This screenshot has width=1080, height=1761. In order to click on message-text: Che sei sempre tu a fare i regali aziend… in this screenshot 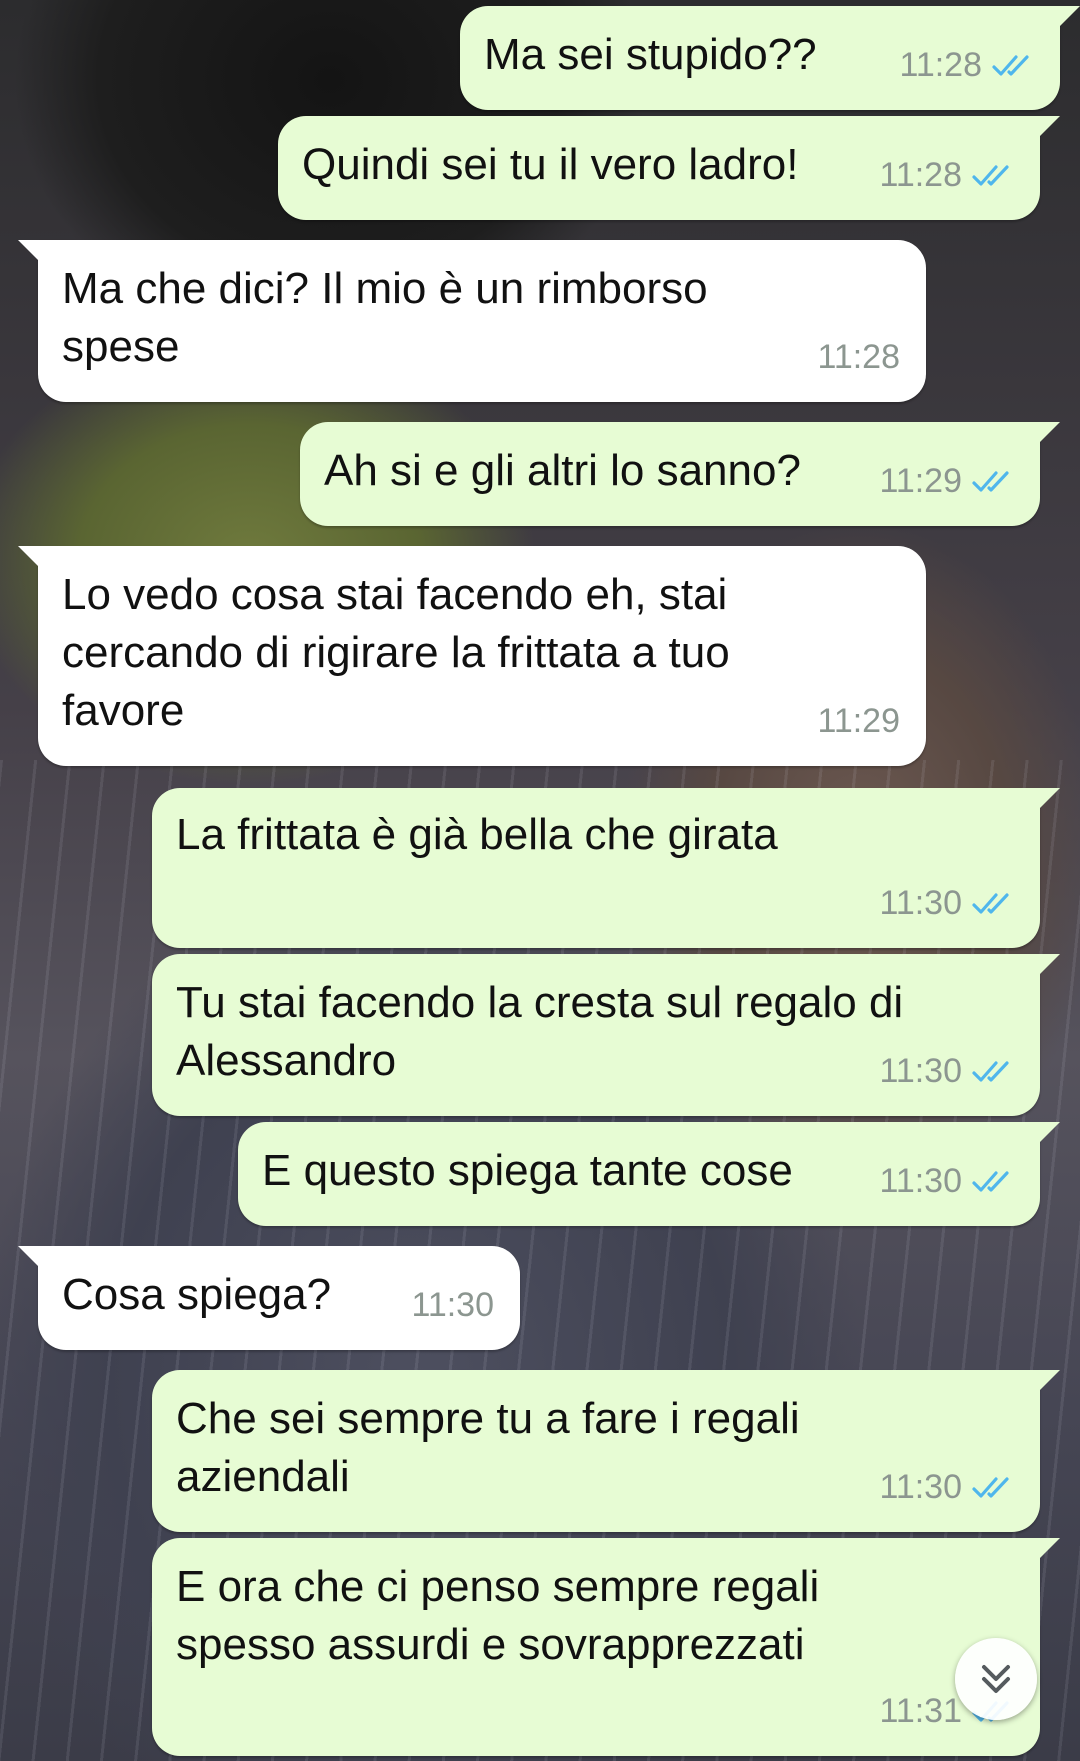, I will do `click(488, 1447)`.